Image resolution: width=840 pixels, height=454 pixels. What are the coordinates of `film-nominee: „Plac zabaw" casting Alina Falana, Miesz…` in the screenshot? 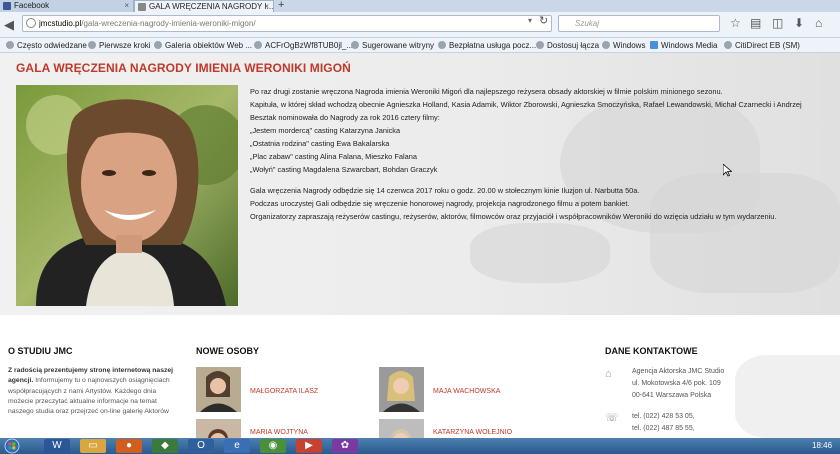 It's located at (333, 156).